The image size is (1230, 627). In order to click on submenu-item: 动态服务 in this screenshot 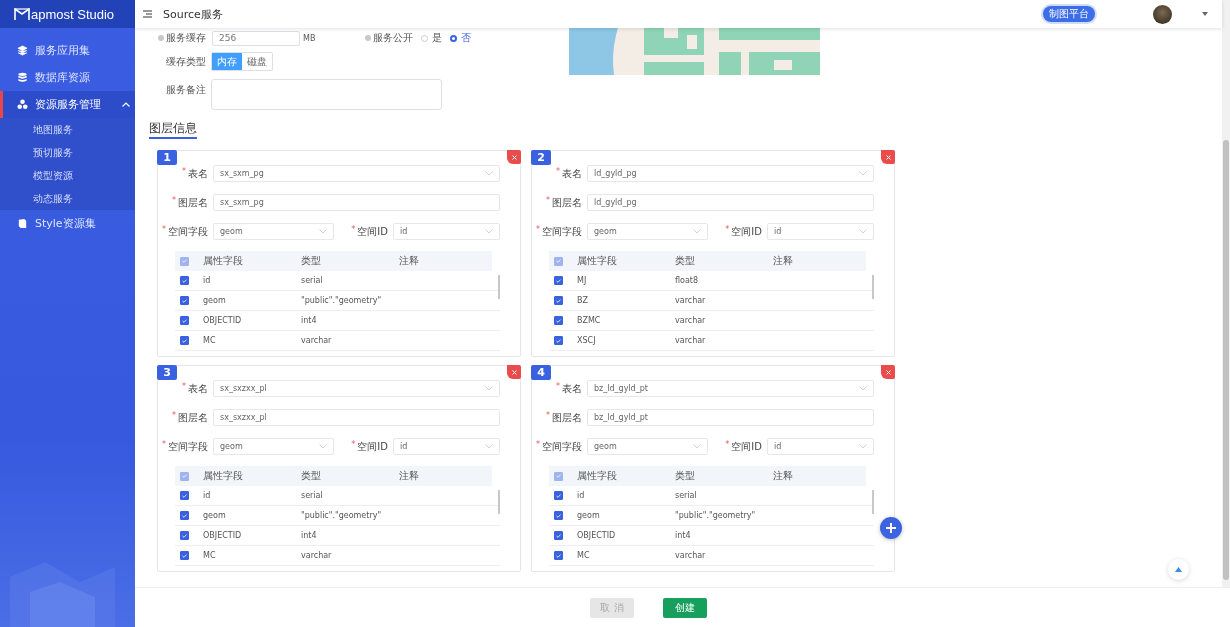, I will do `click(67, 198)`.